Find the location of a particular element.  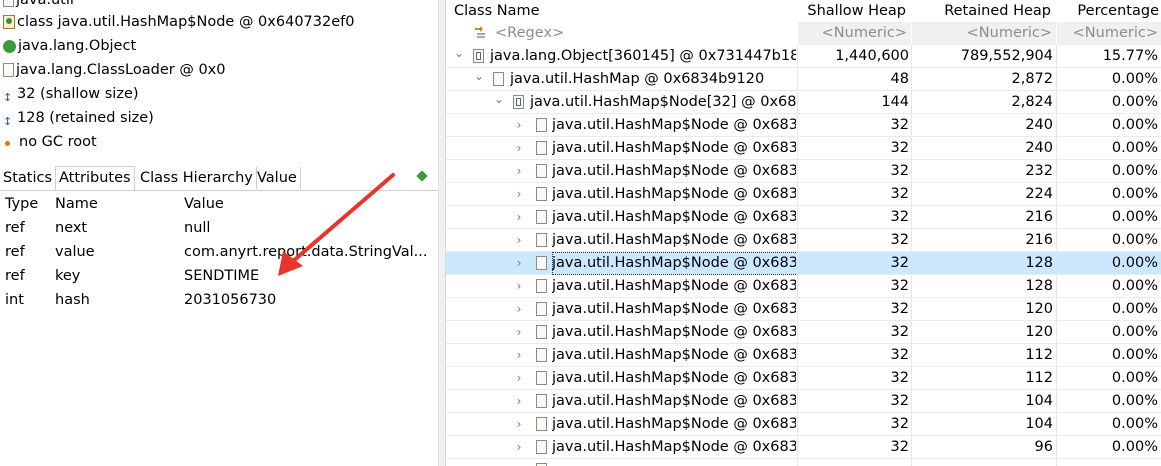

attr-type: int is located at coordinates (14, 300).